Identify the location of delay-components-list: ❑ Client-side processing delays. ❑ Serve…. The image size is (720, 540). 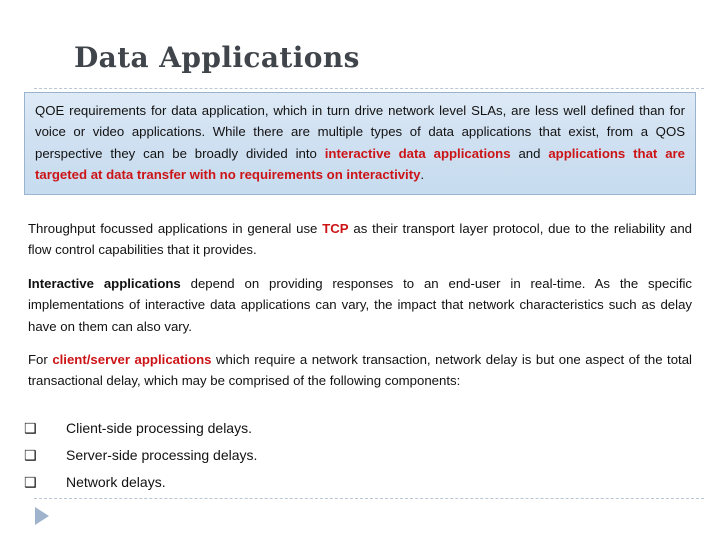
(359, 458).